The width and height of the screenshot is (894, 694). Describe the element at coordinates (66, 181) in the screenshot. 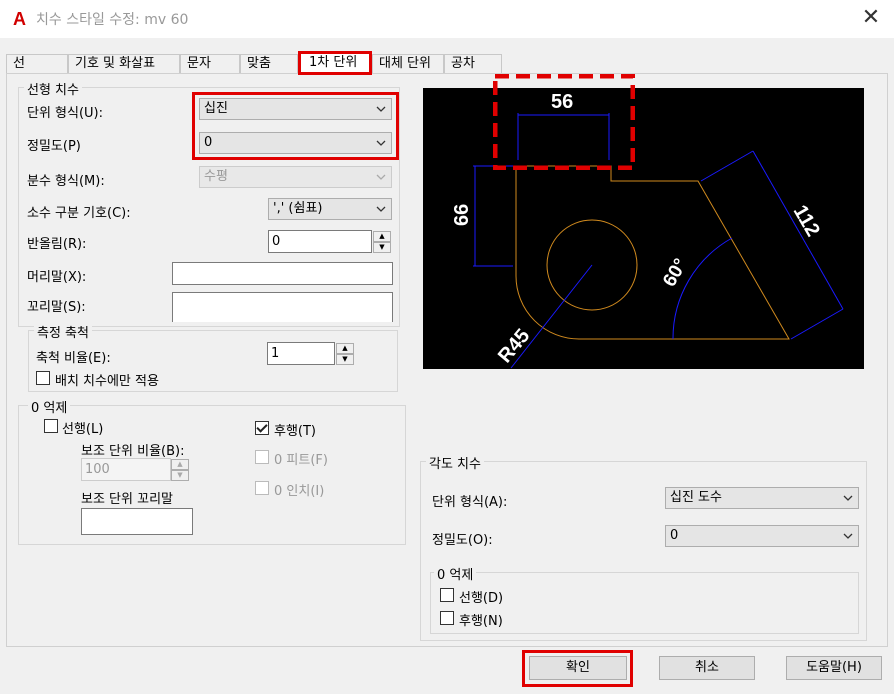

I see `fraction-format-label: 분수 형식(M):` at that location.